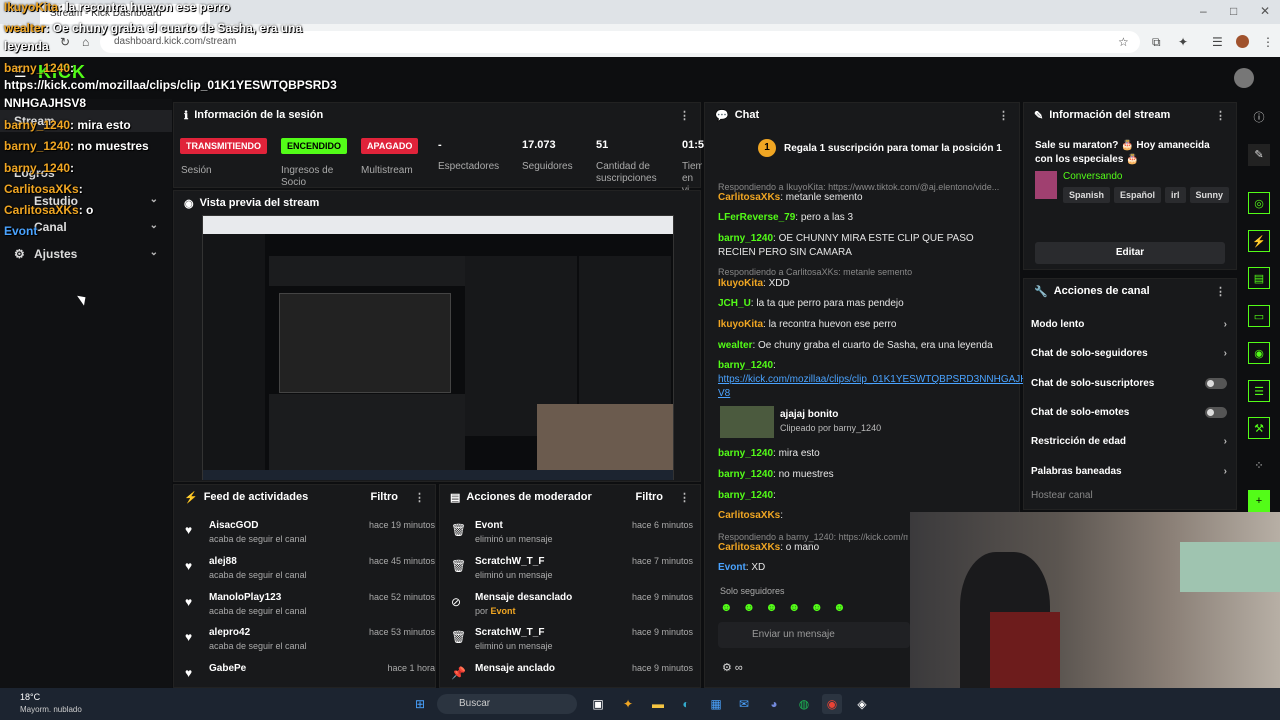  What do you see at coordinates (420, 704) in the screenshot?
I see `windows-start-icon: ⊞` at bounding box center [420, 704].